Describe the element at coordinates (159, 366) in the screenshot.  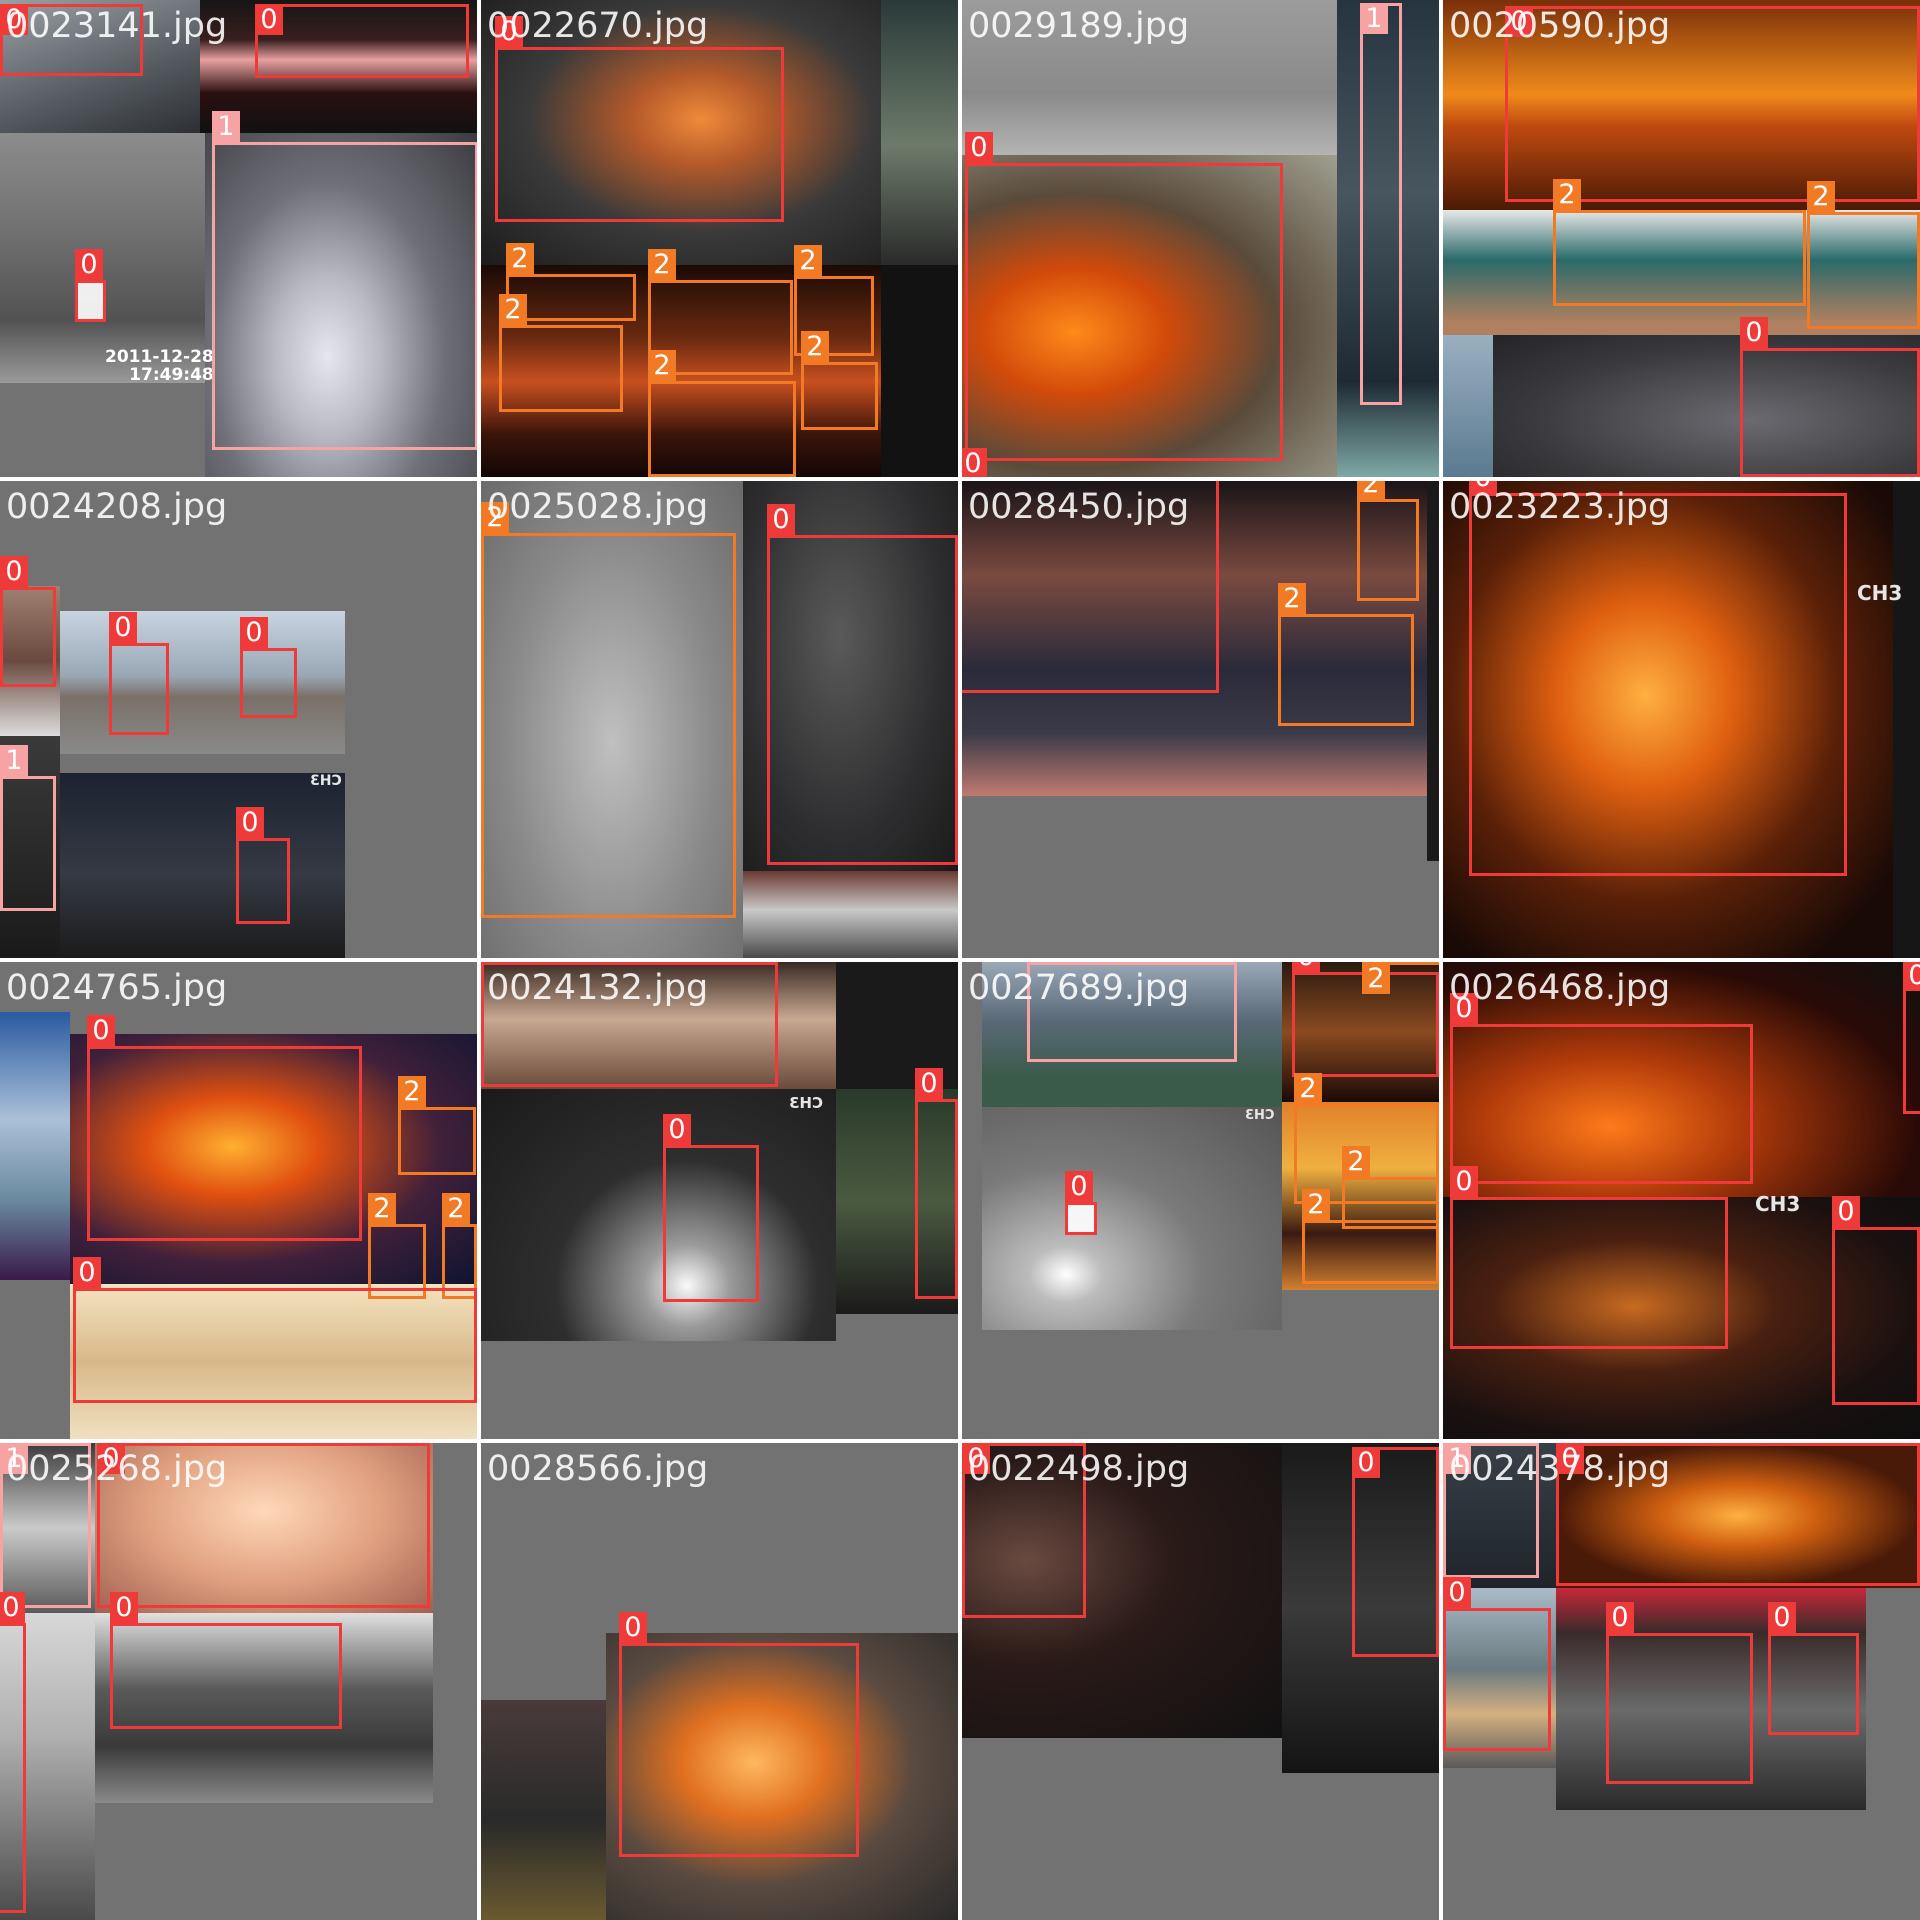
I see `timestamp-overlay: 2011-12-28 17:49:48` at that location.